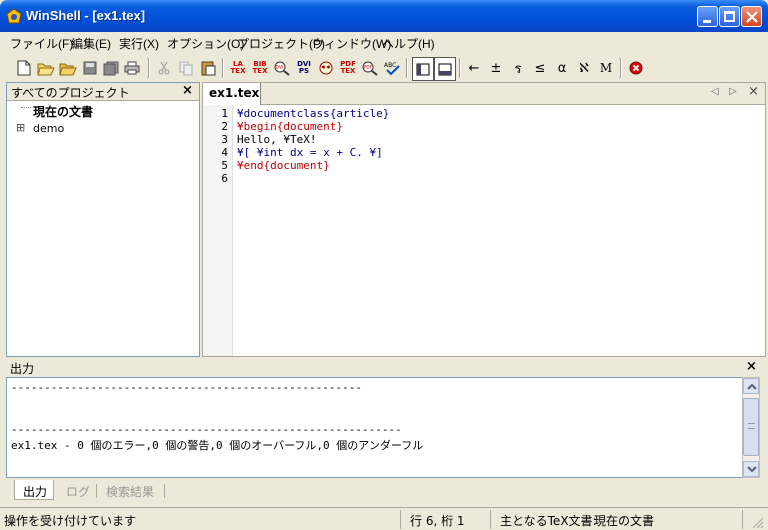 This screenshot has width=768, height=530. I want to click on status-main-doc-value: 現在の文書, so click(624, 521).